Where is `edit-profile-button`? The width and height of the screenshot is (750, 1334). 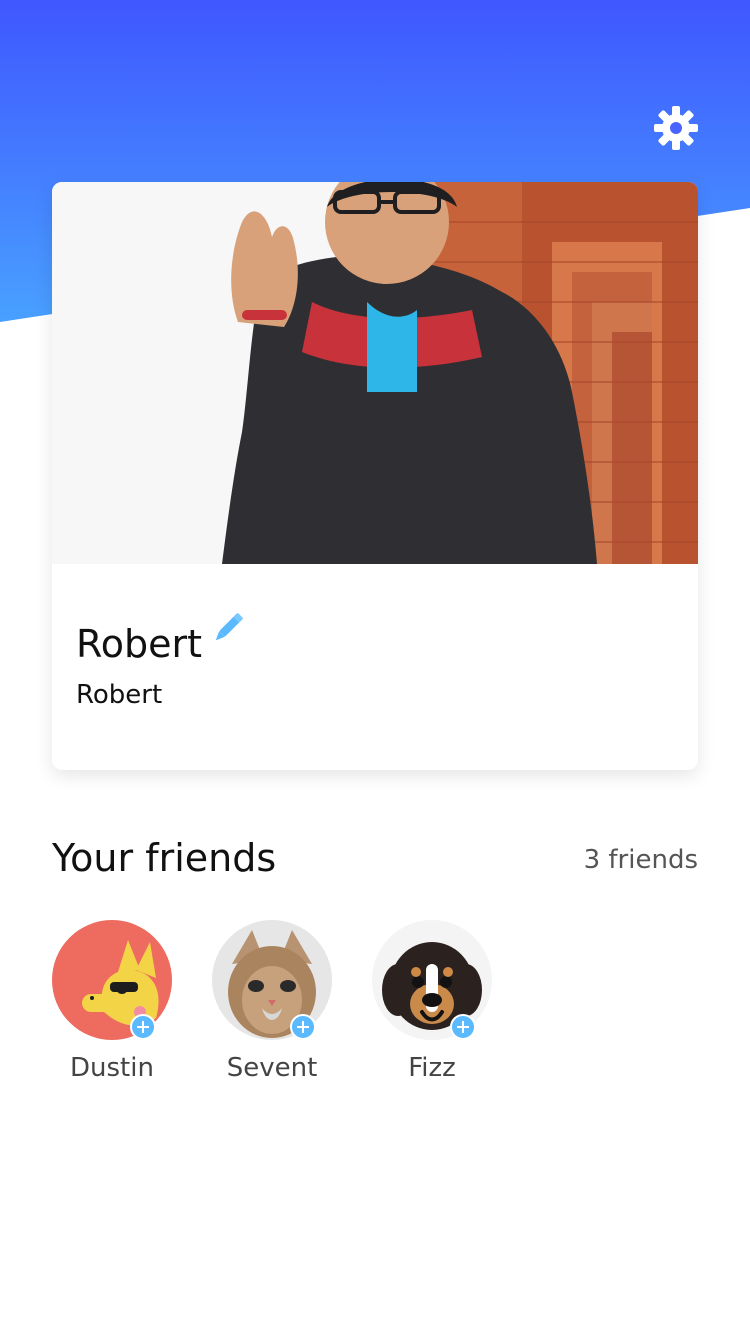 edit-profile-button is located at coordinates (227, 629).